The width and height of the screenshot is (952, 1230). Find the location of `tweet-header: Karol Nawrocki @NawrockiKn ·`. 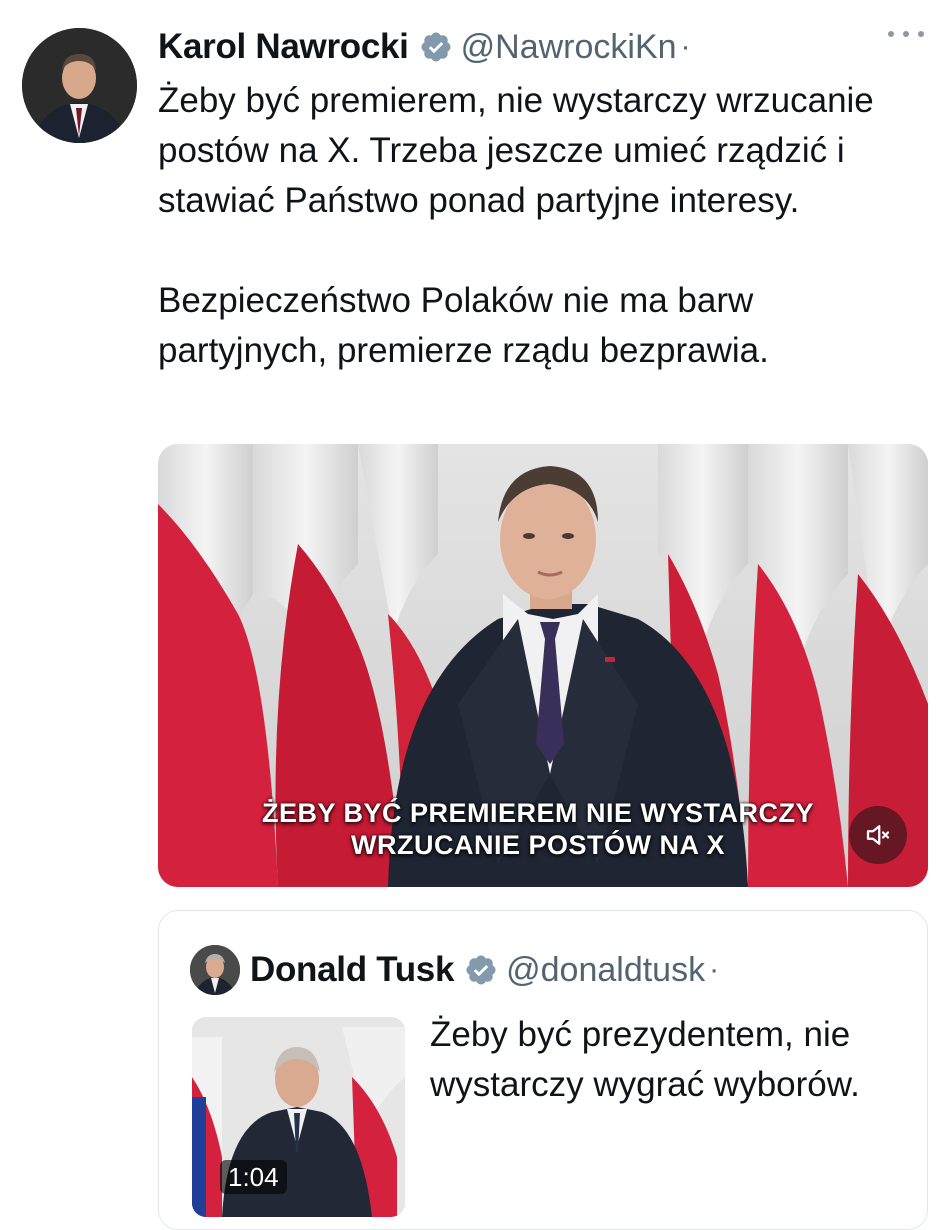

tweet-header: Karol Nawrocki @NawrockiKn · is located at coordinates (545, 47).